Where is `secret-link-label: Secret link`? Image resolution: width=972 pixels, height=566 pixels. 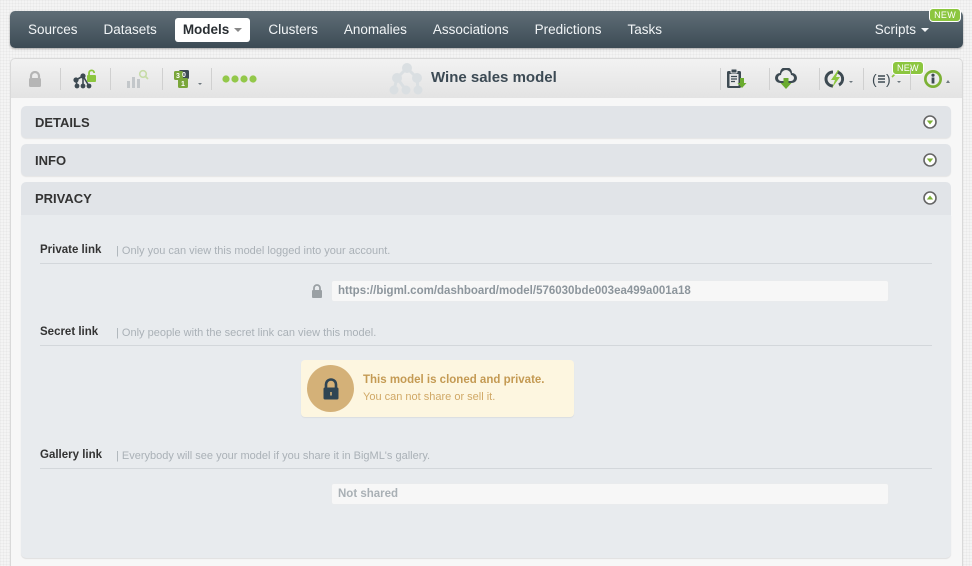
secret-link-label: Secret link is located at coordinates (69, 332).